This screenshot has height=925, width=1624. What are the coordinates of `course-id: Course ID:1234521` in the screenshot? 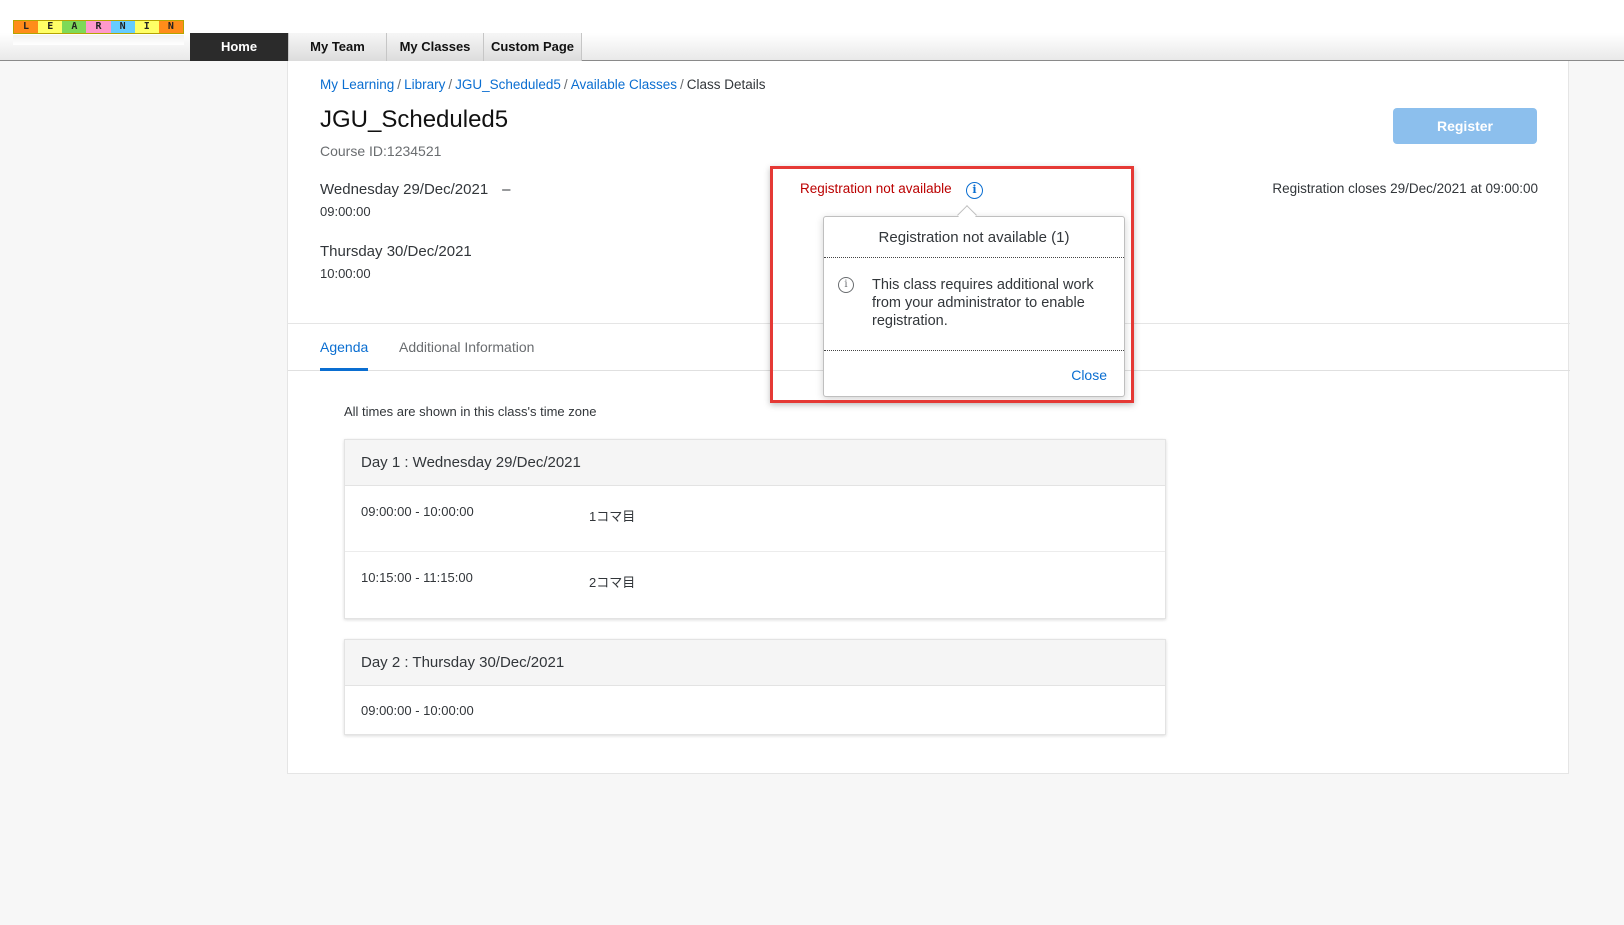 It's located at (381, 151).